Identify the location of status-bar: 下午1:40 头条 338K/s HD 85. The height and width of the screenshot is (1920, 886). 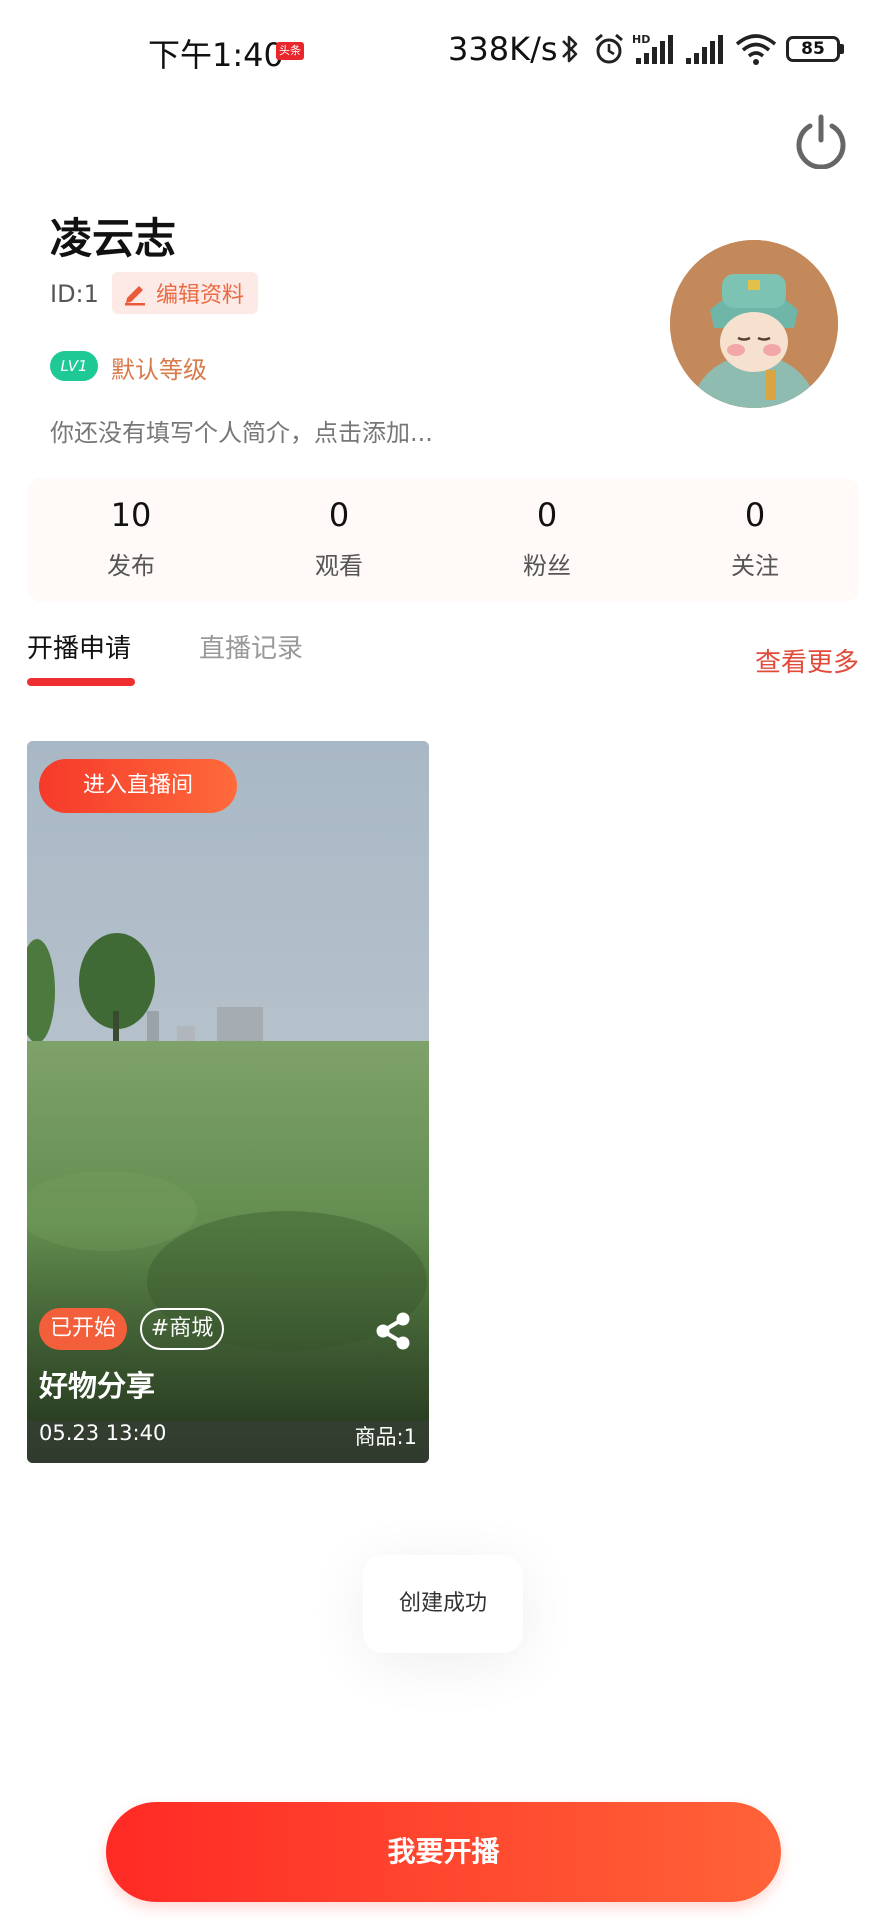
(443, 50).